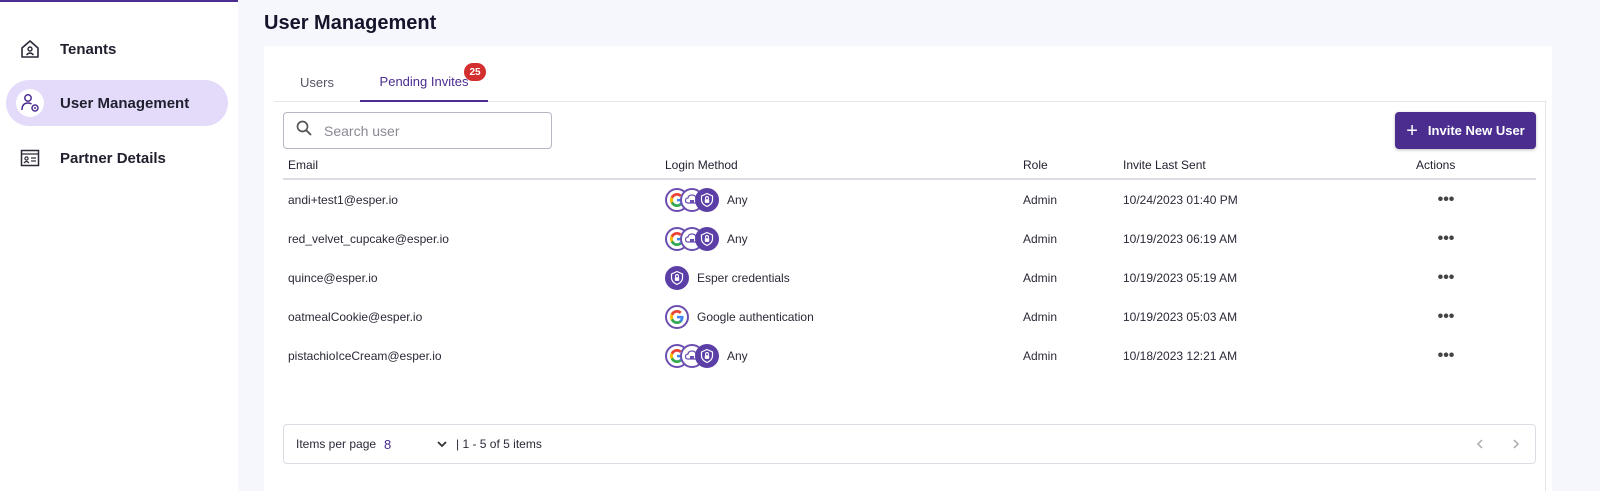 This screenshot has width=1600, height=491. What do you see at coordinates (343, 199) in the screenshot?
I see `row-email: andi+test1@esper.io` at bounding box center [343, 199].